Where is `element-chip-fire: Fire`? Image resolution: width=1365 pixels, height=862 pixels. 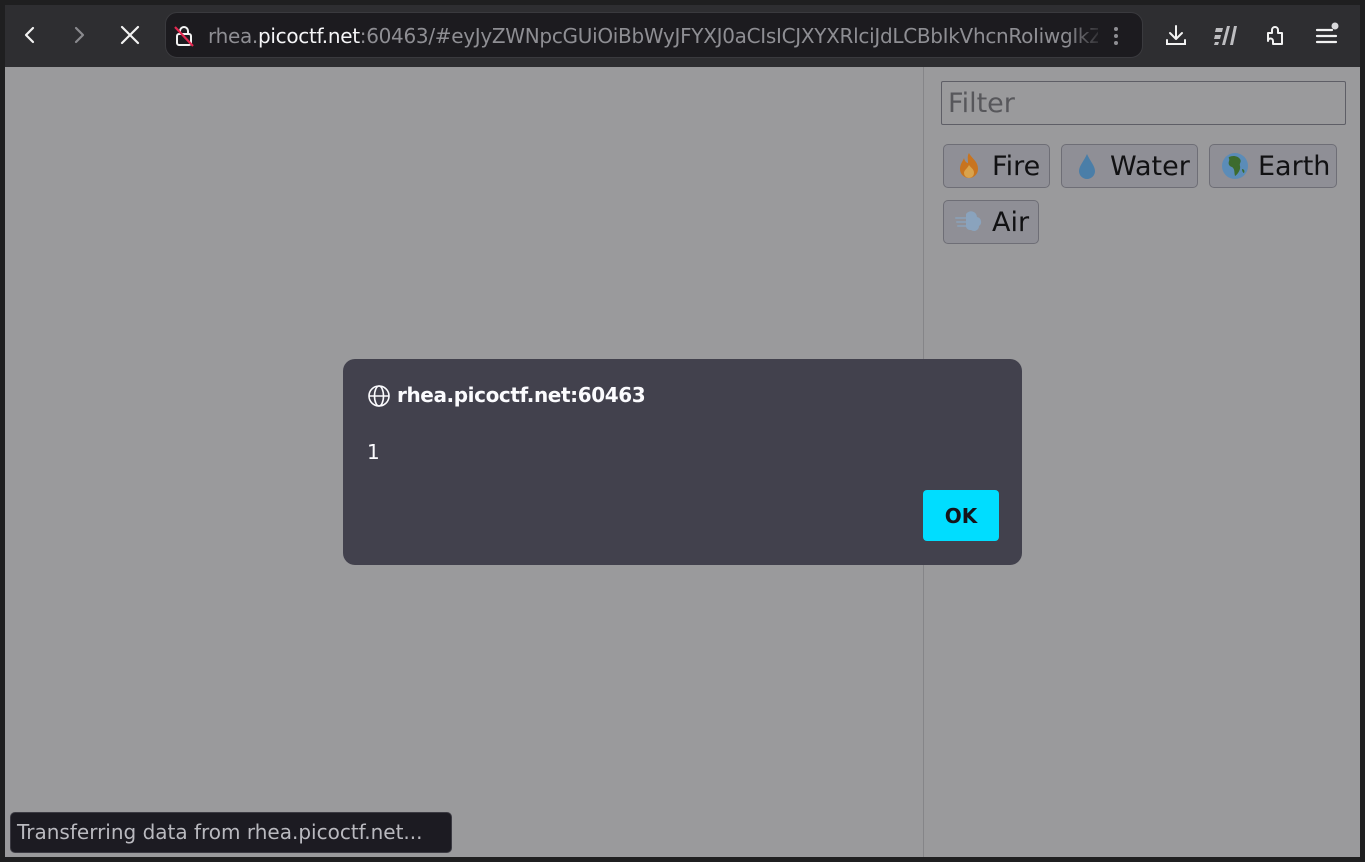
element-chip-fire: Fire is located at coordinates (996, 166).